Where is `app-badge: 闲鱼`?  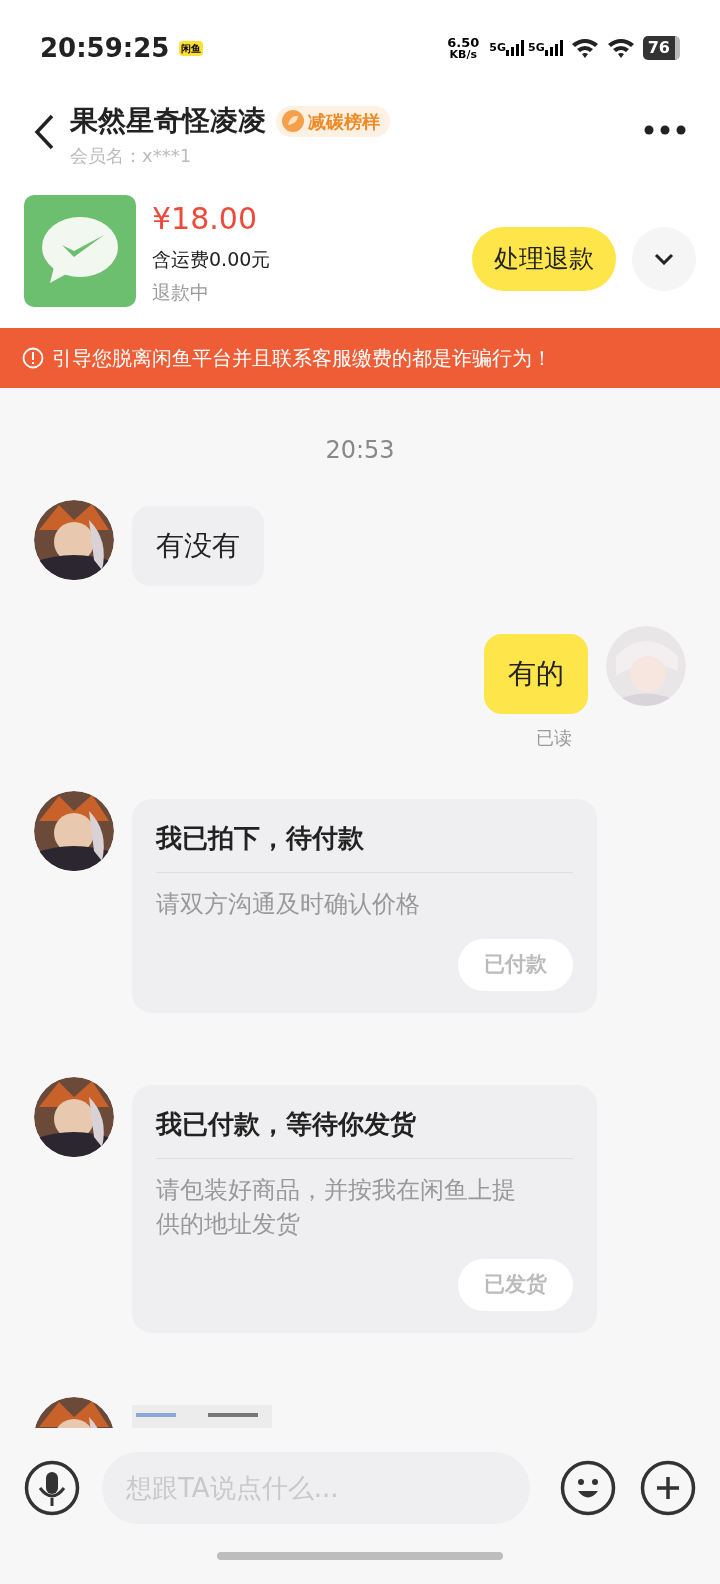
app-badge: 闲鱼 is located at coordinates (191, 48).